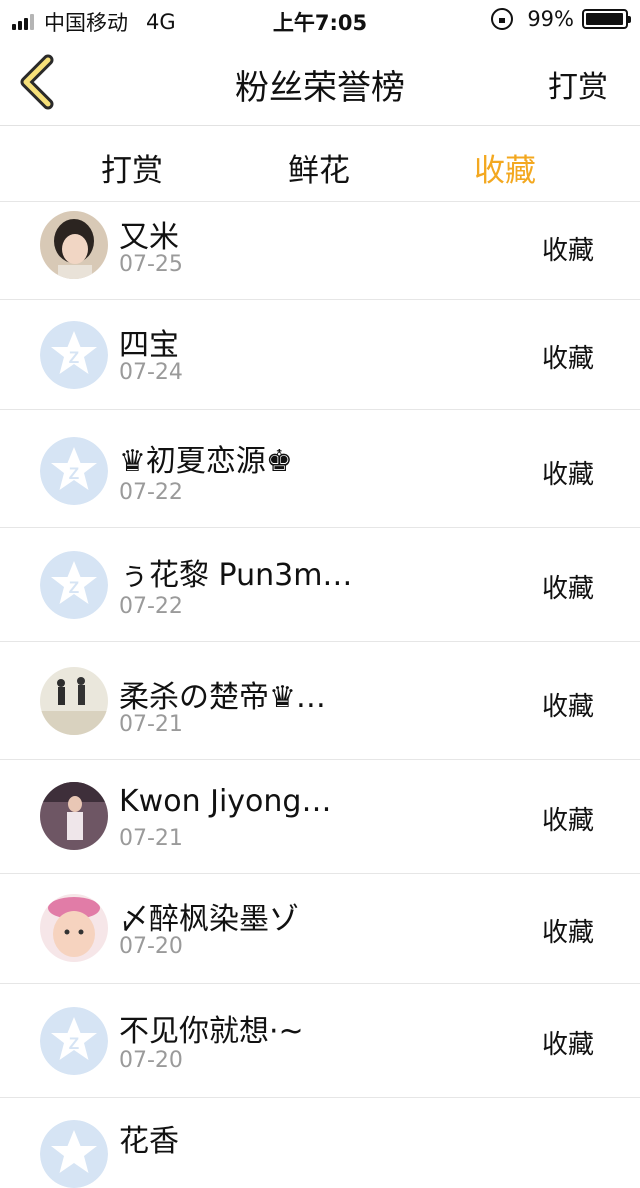 The height and width of the screenshot is (1188, 640). Describe the element at coordinates (320, 355) in the screenshot. I see `list-item: Z 四宝 07-24 收藏` at that location.